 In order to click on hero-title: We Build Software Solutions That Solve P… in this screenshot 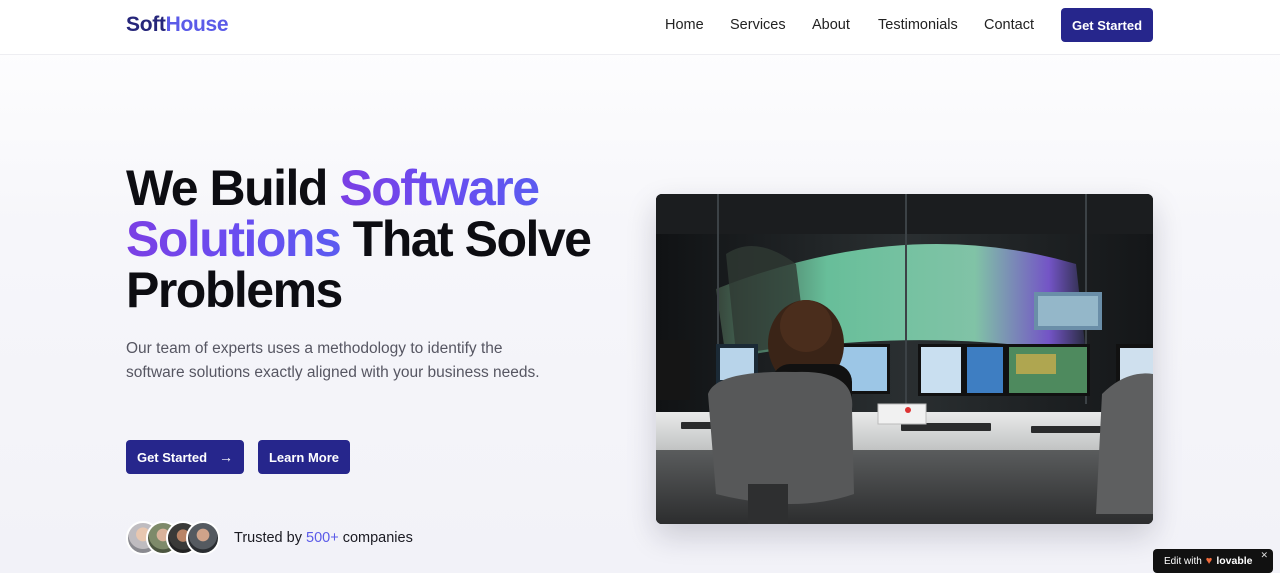, I will do `click(386, 239)`.